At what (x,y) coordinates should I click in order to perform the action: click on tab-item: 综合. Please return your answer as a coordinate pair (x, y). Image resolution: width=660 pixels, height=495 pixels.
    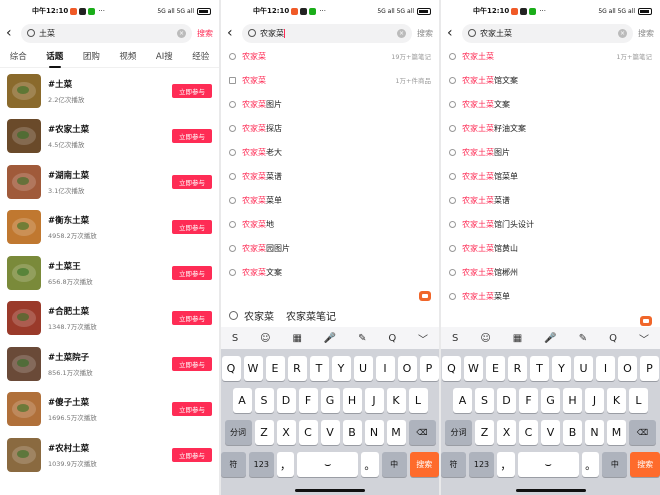
    Looking at the image, I should click on (18, 56).